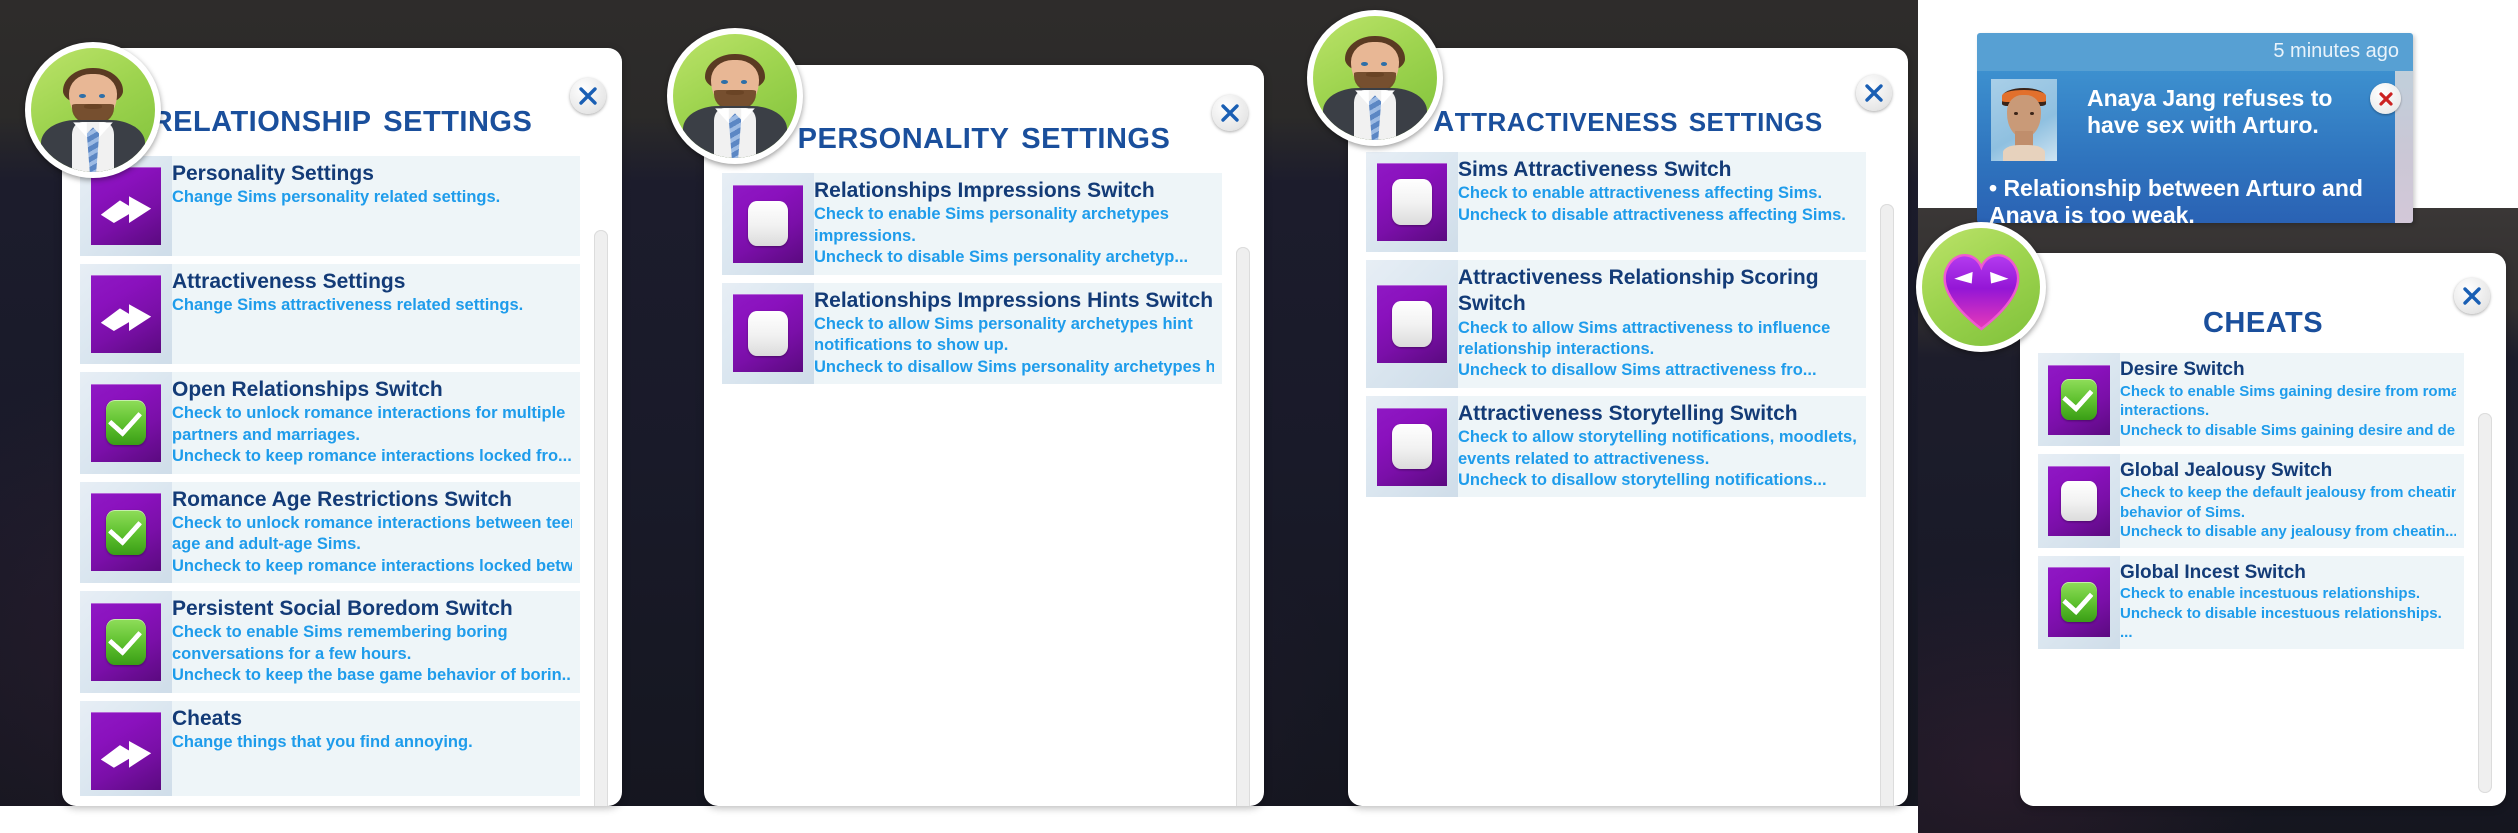  I want to click on sim-face-thumbnail-icon, so click(2024, 120).